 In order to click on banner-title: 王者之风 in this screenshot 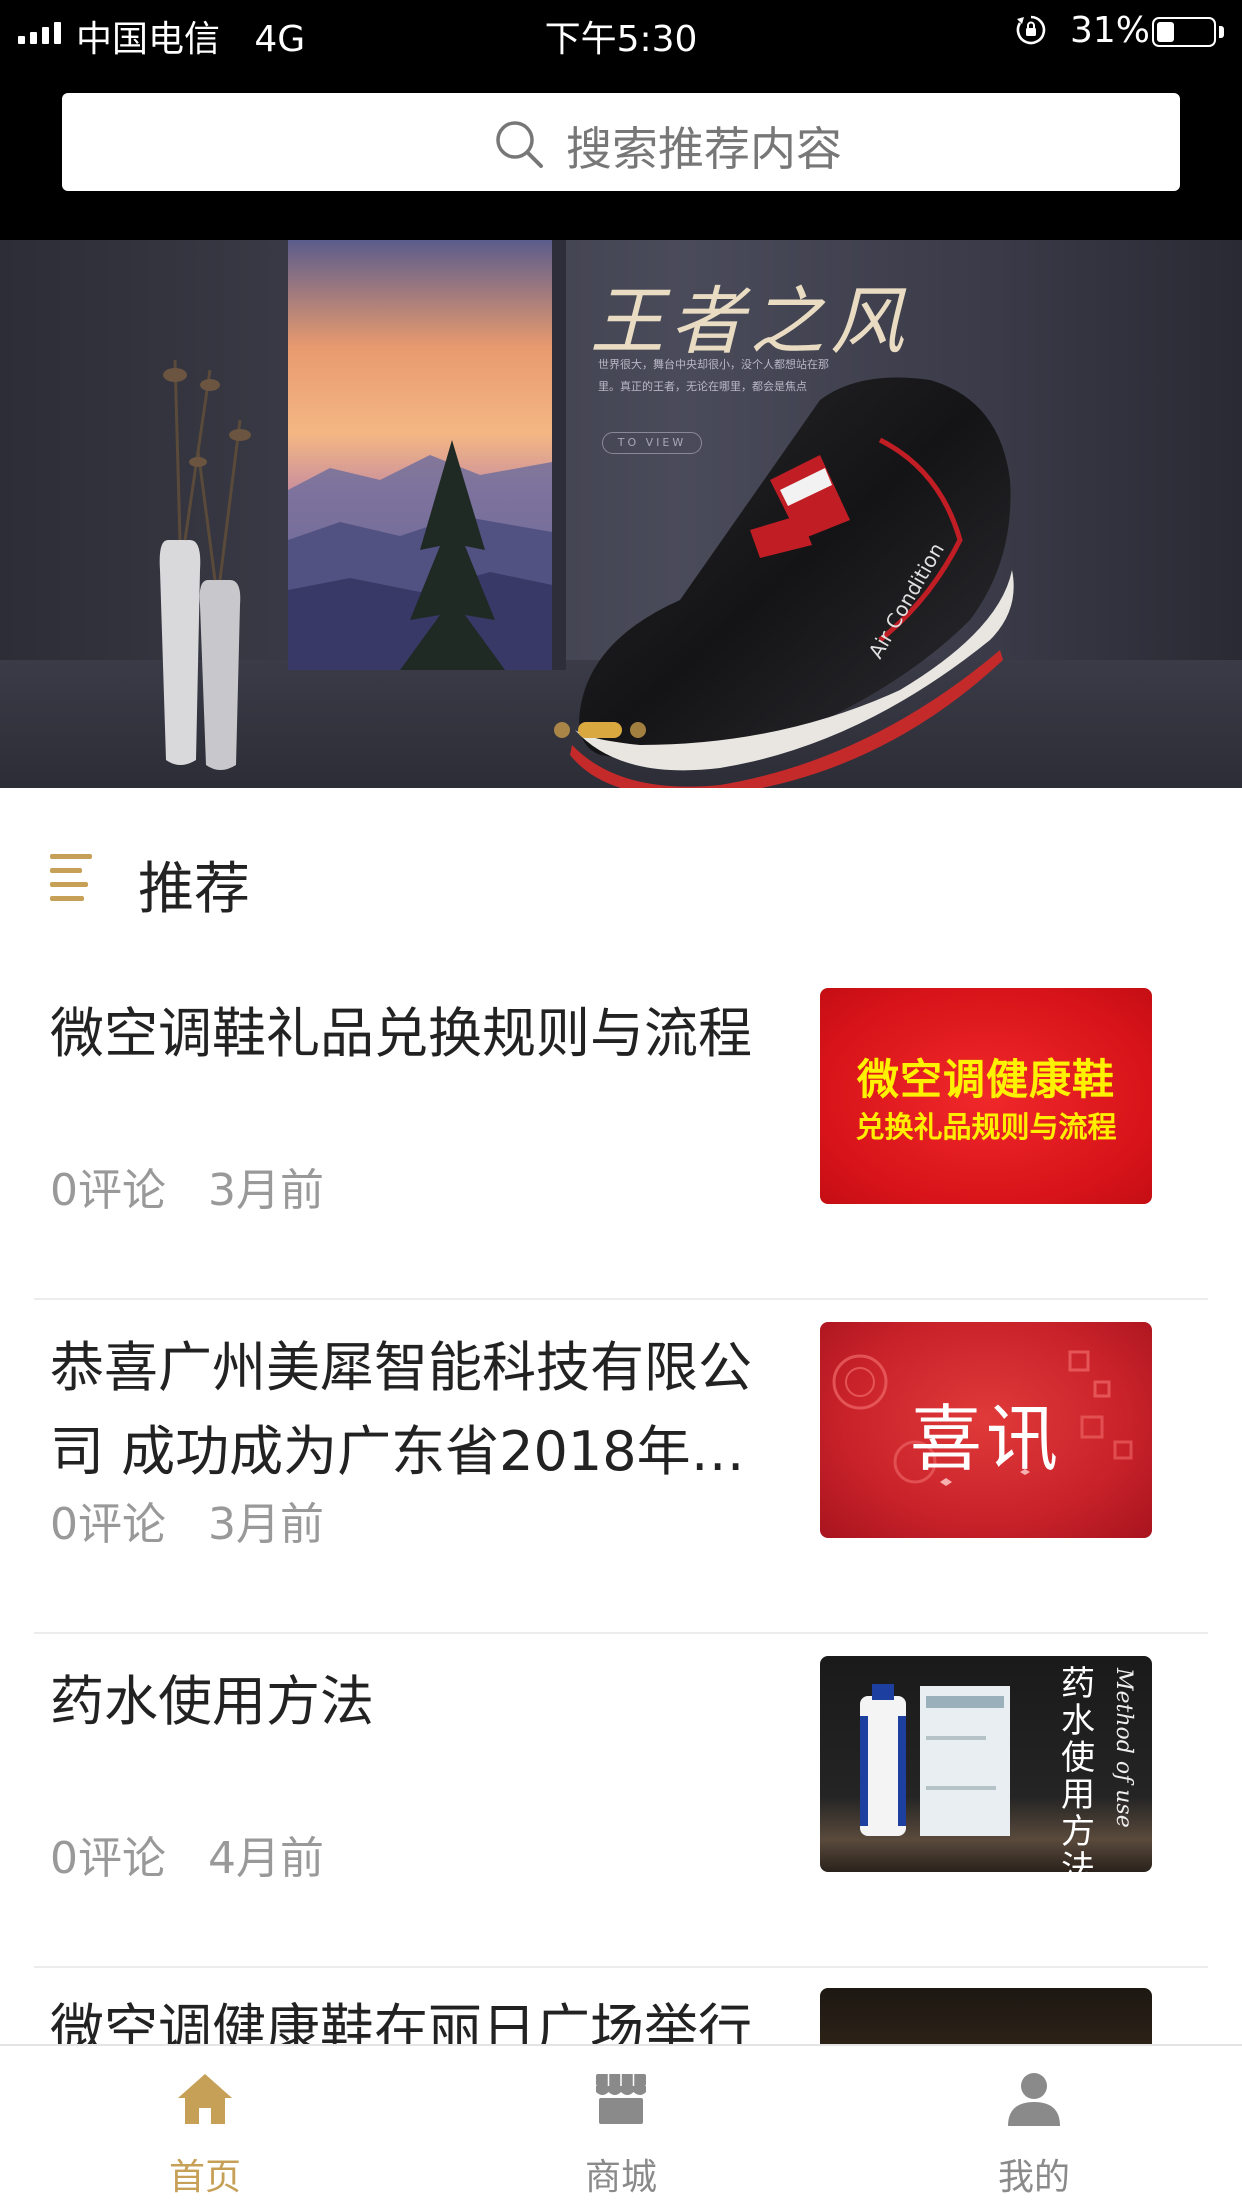, I will do `click(750, 322)`.